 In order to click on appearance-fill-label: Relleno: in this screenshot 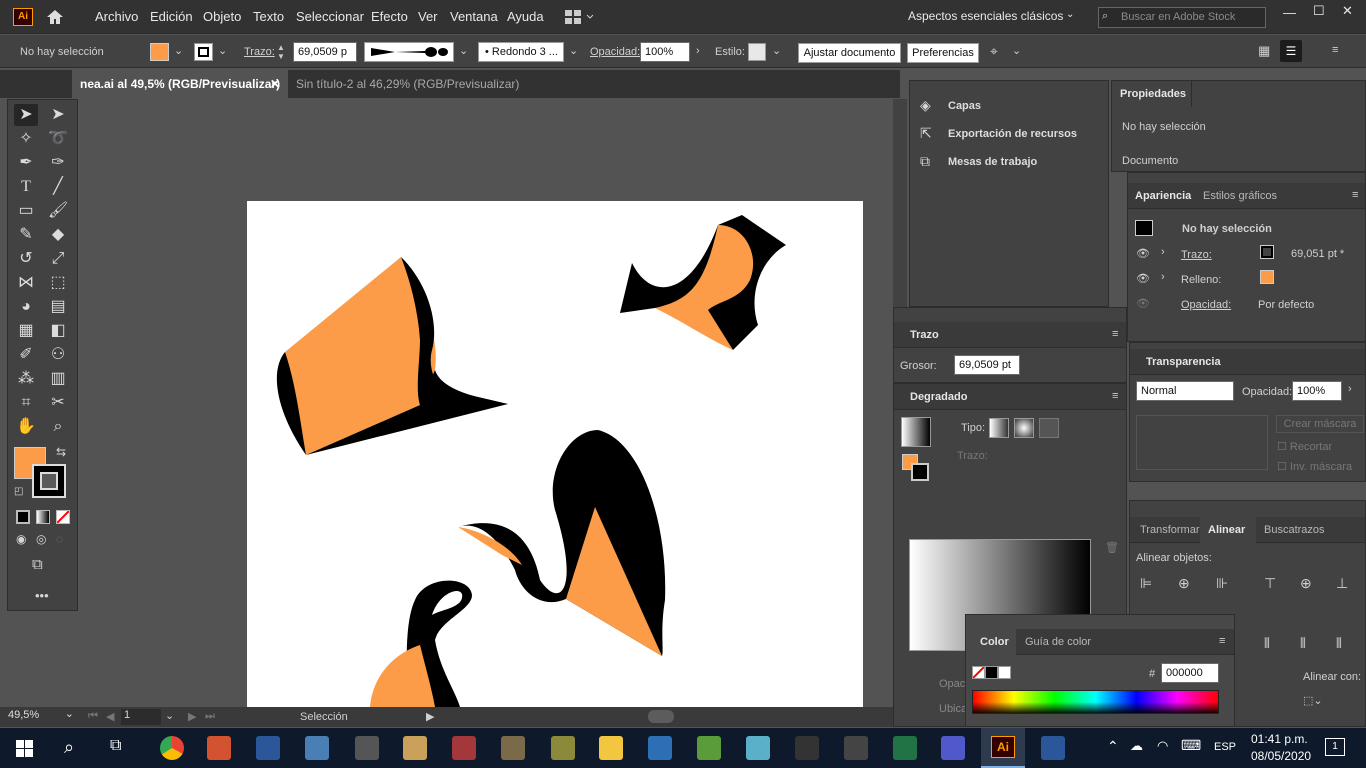, I will do `click(1201, 280)`.